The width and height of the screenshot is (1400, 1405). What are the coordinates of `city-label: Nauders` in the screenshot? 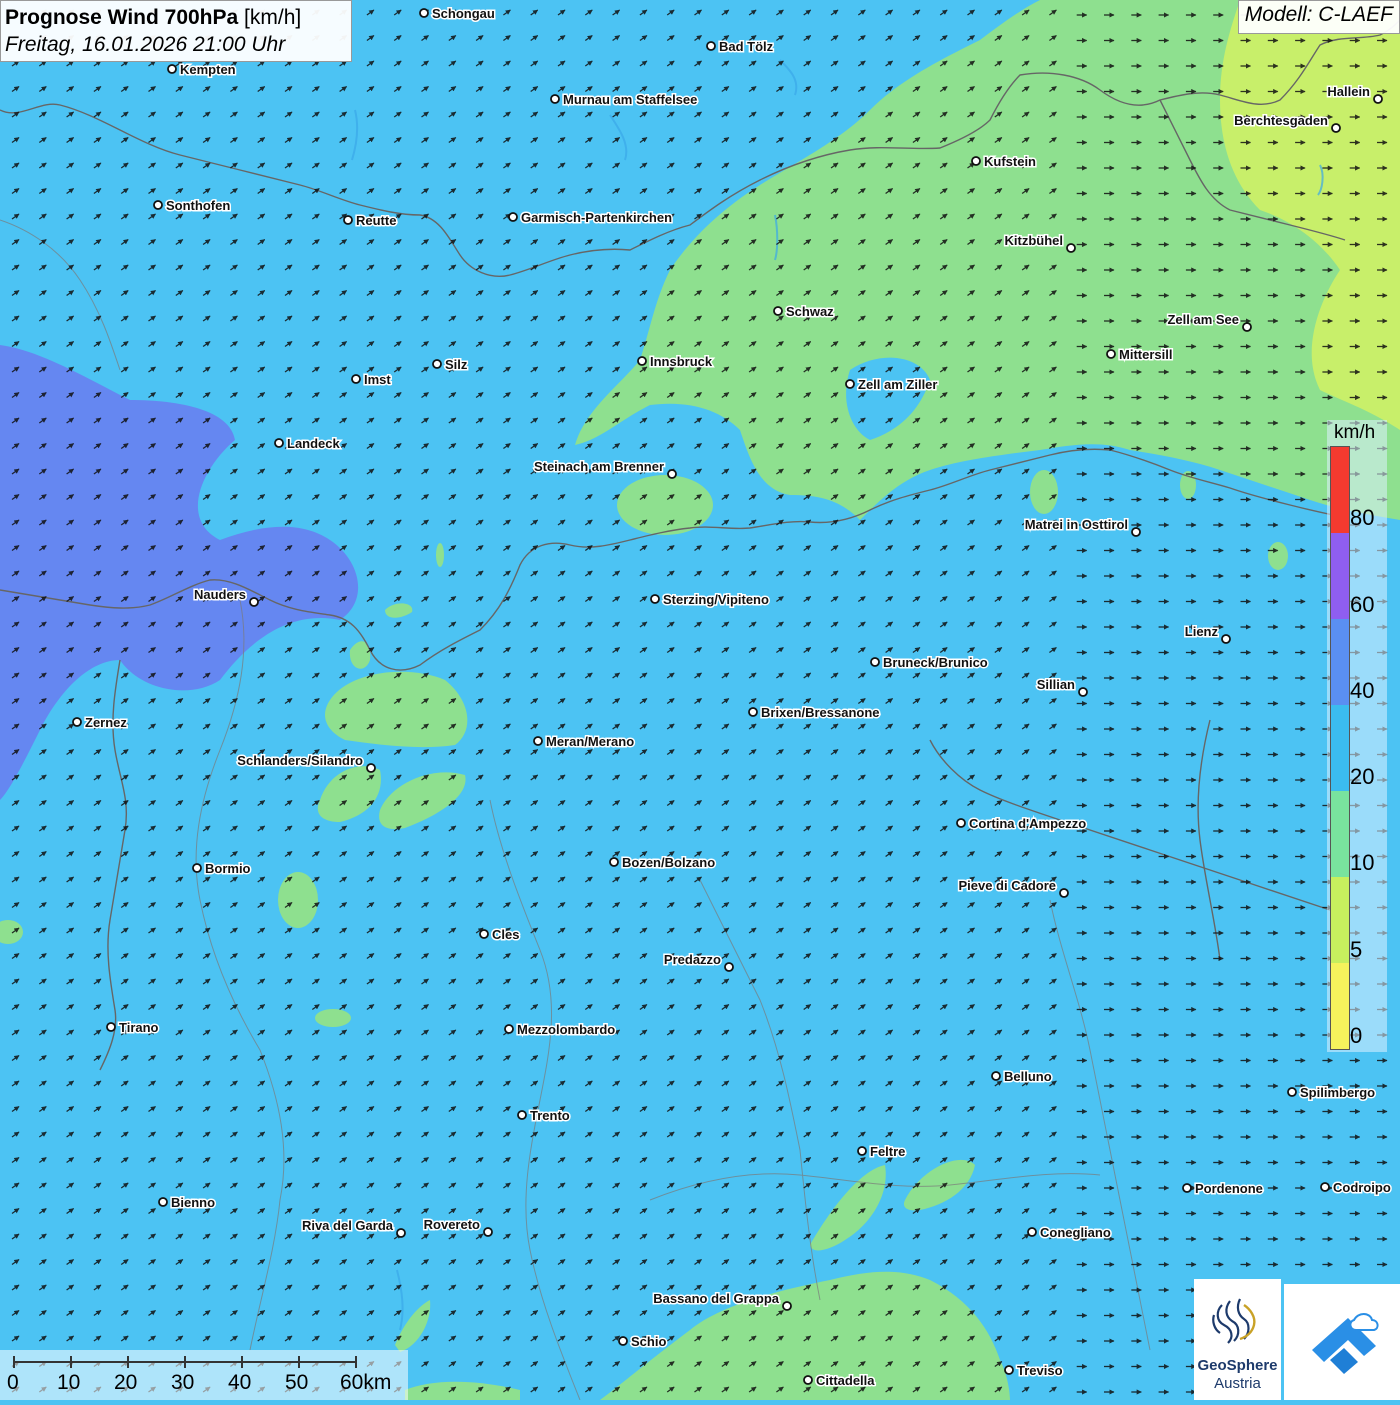 It's located at (220, 594).